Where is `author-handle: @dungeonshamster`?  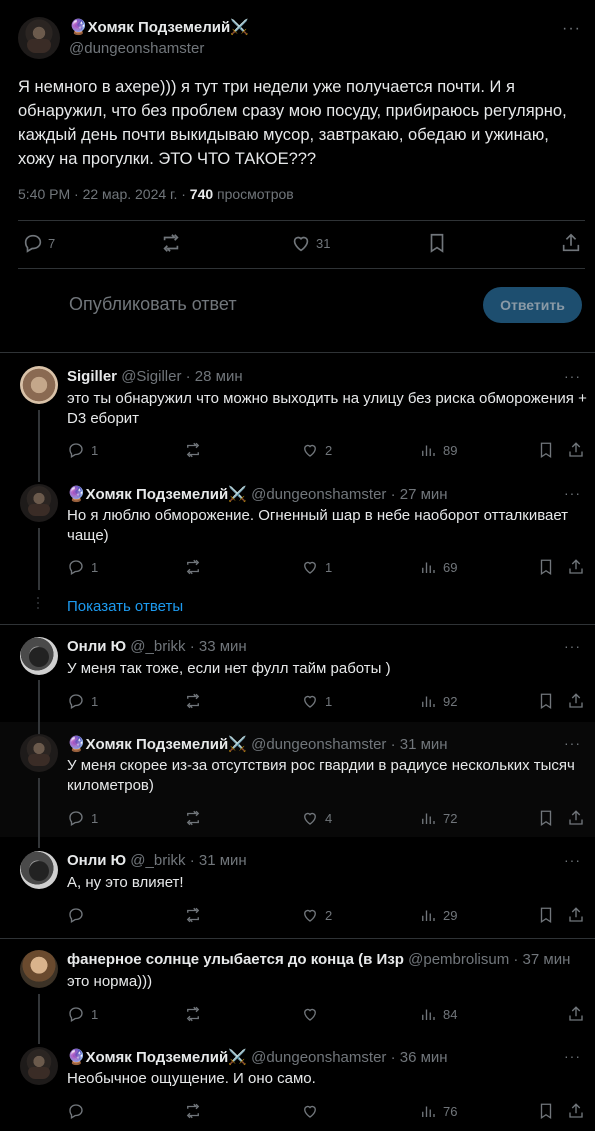 author-handle: @dungeonshamster is located at coordinates (136, 48).